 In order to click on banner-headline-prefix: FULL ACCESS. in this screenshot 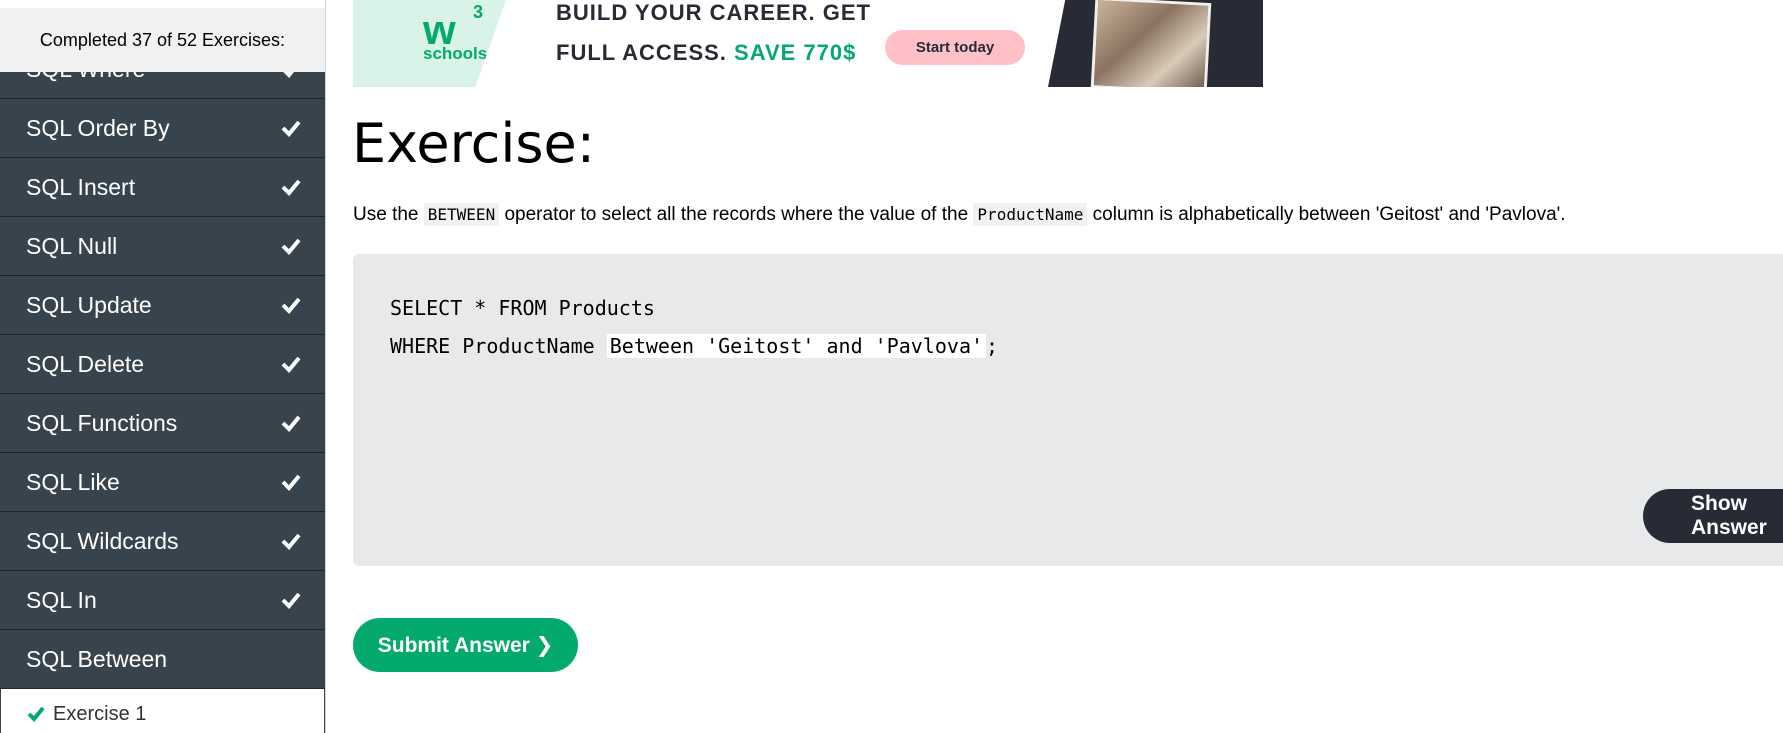, I will do `click(641, 52)`.